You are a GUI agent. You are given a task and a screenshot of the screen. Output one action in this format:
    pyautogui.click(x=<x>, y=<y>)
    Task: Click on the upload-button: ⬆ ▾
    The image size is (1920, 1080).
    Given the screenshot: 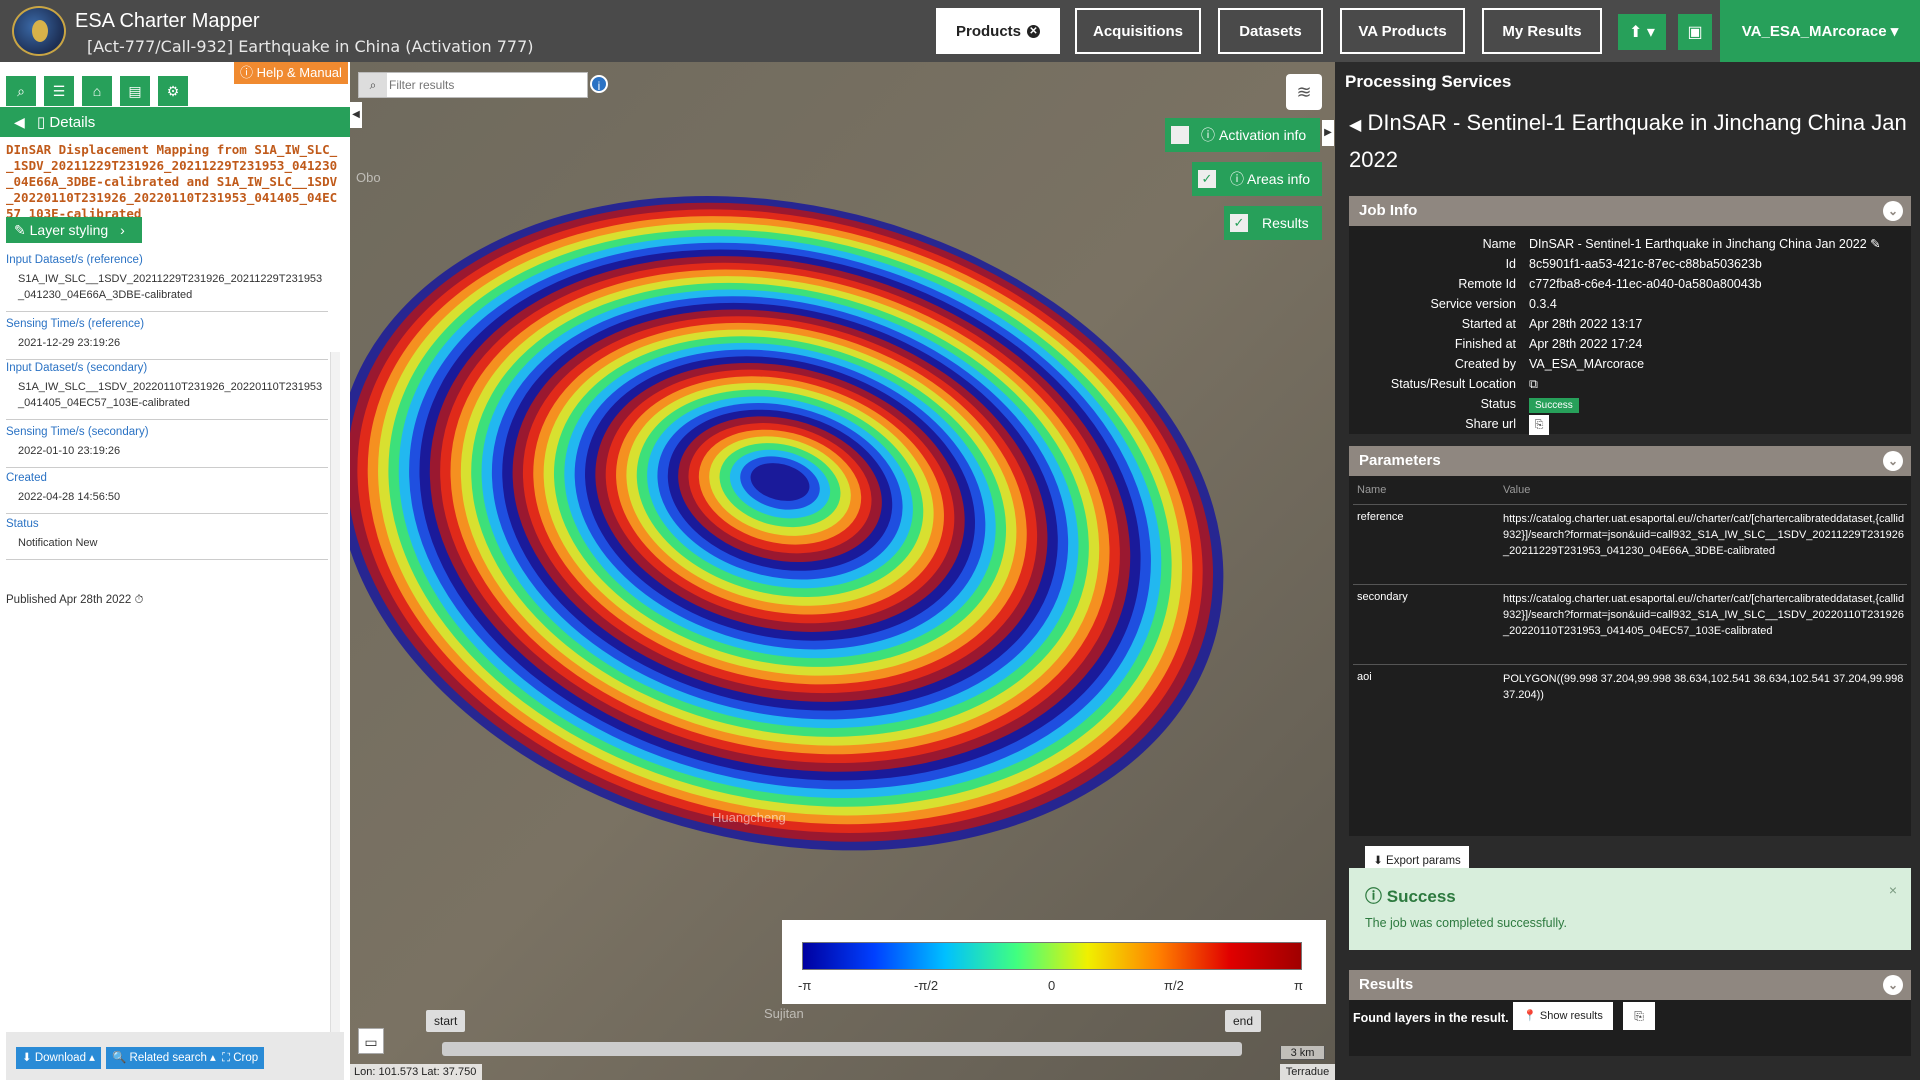 What is the action you would take?
    pyautogui.click(x=1642, y=32)
    